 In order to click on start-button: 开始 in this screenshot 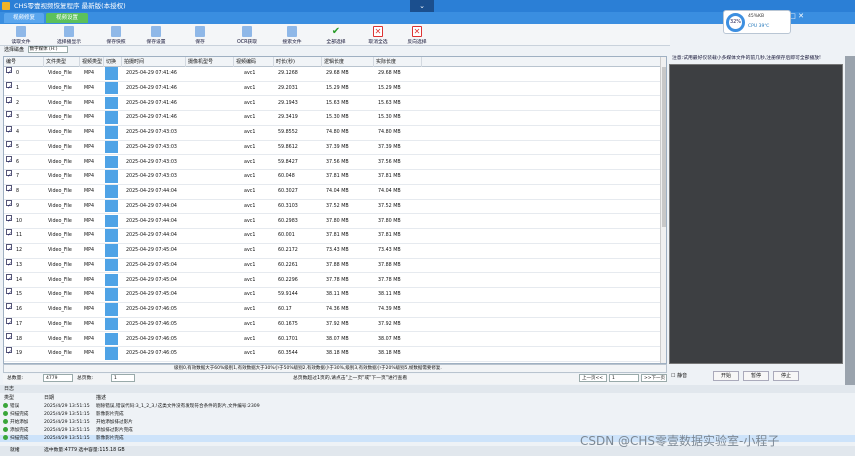, I will do `click(726, 376)`.